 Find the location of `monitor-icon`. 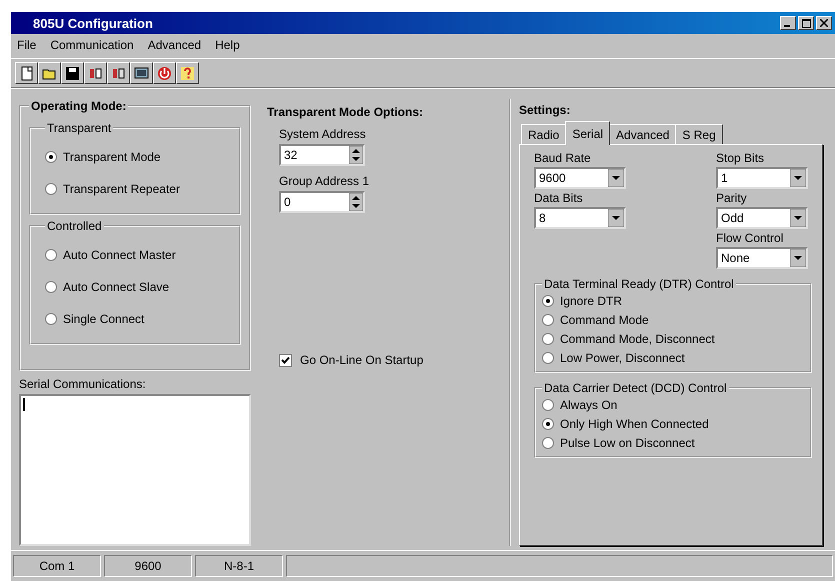

monitor-icon is located at coordinates (141, 73).